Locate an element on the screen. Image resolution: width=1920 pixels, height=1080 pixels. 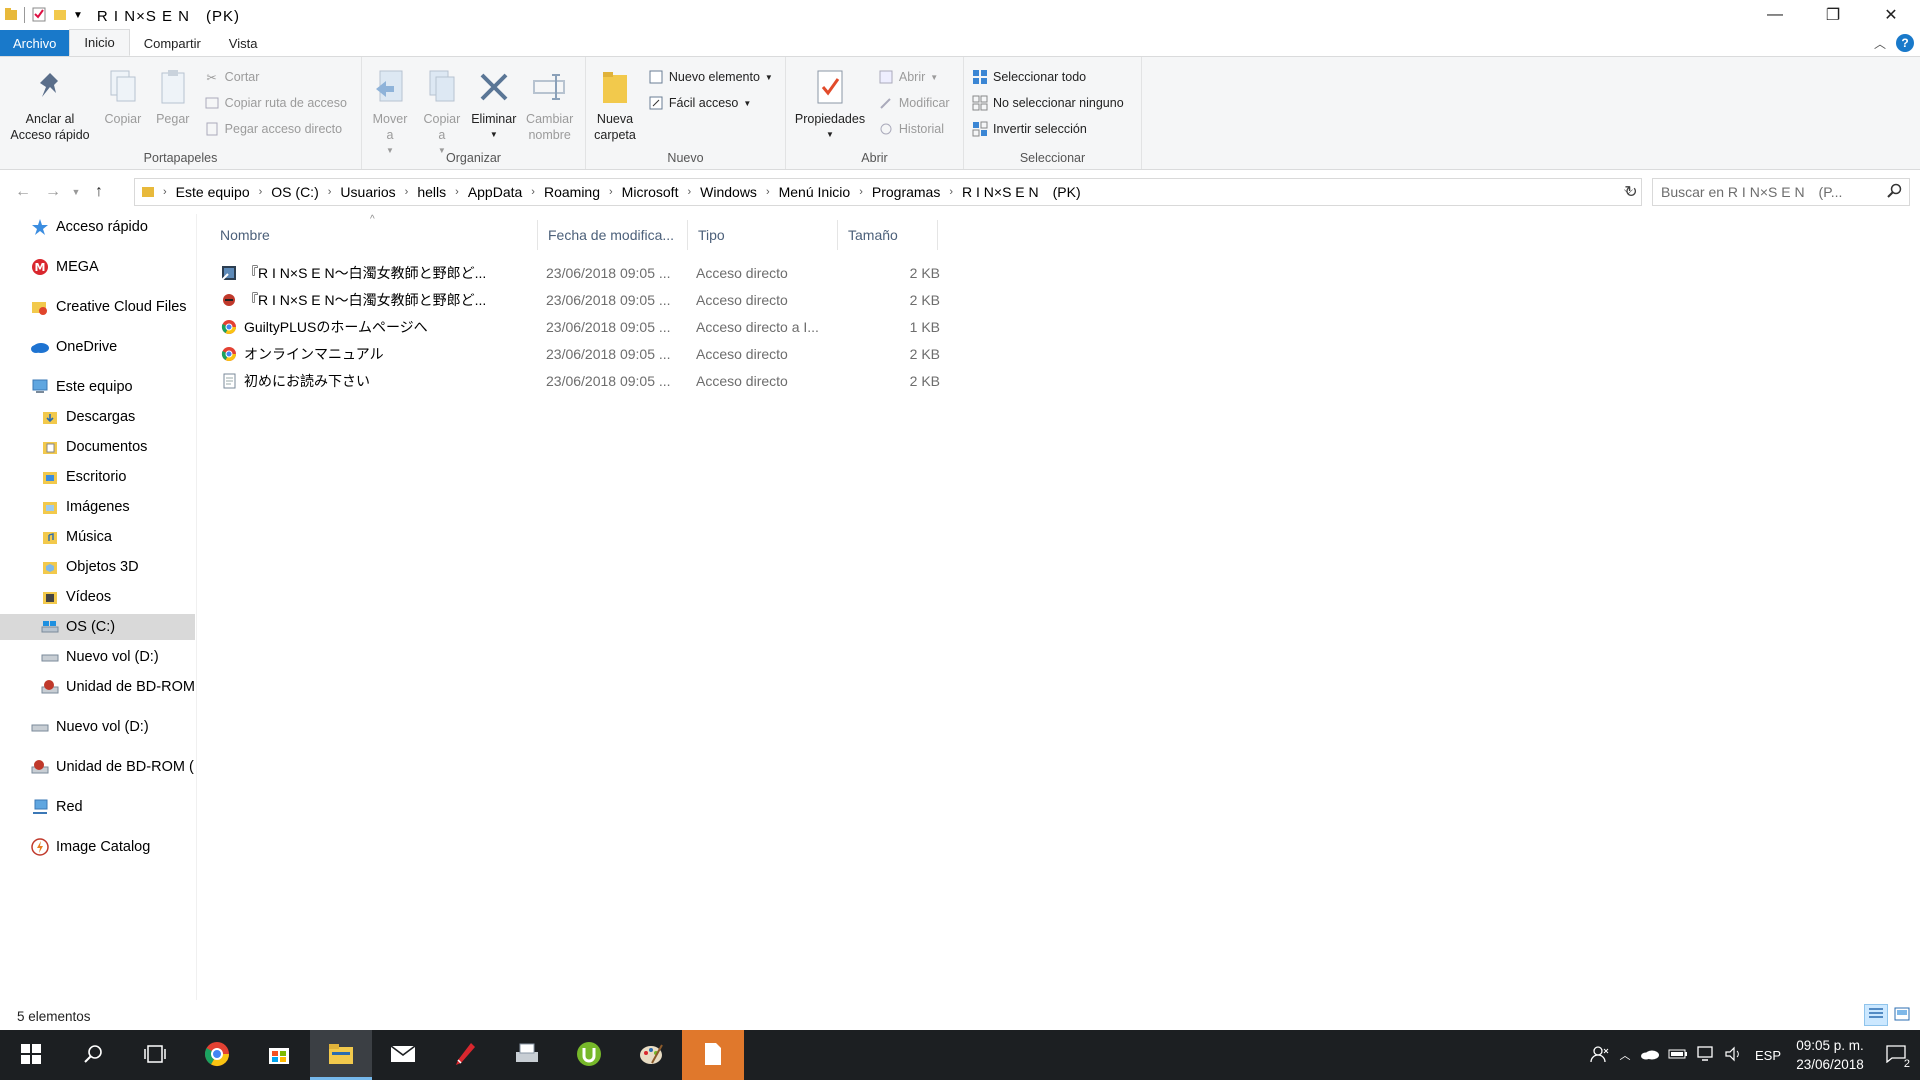
tab-compartir: Compartir is located at coordinates (172, 43).